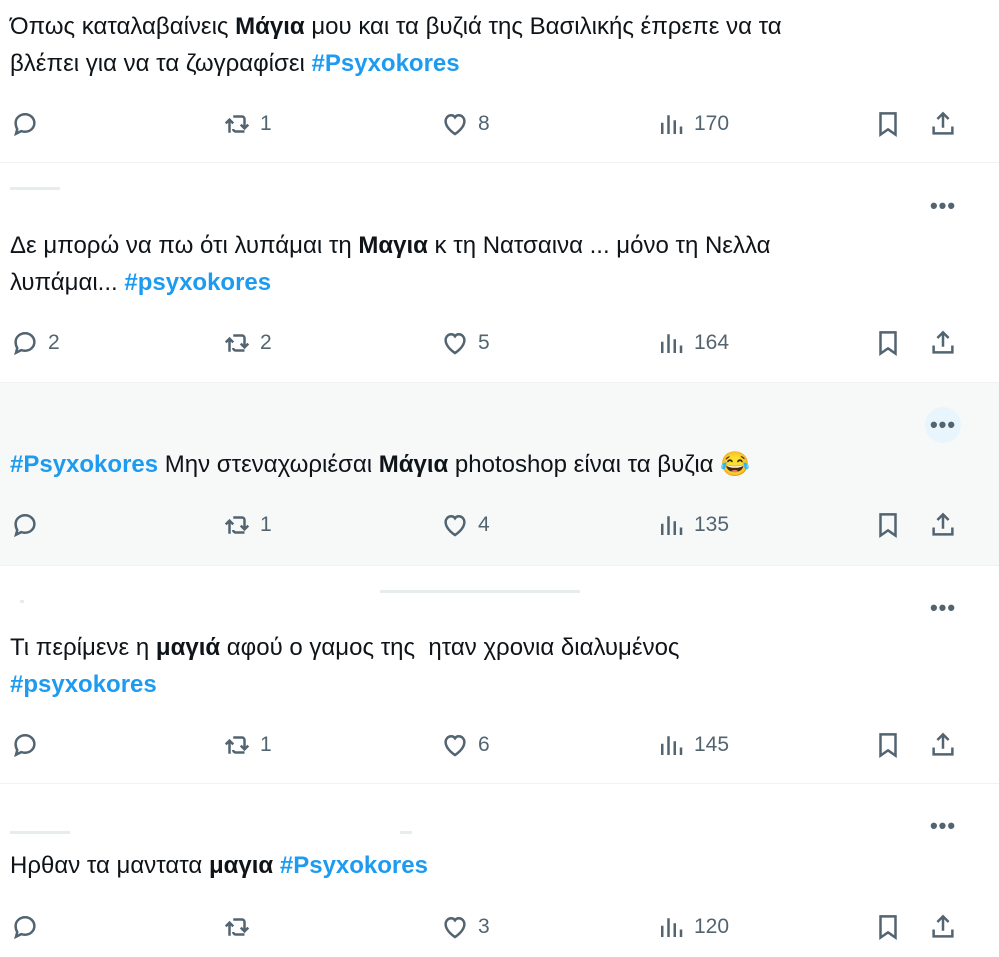 The image size is (999, 957). I want to click on views-button: 120, so click(692, 927).